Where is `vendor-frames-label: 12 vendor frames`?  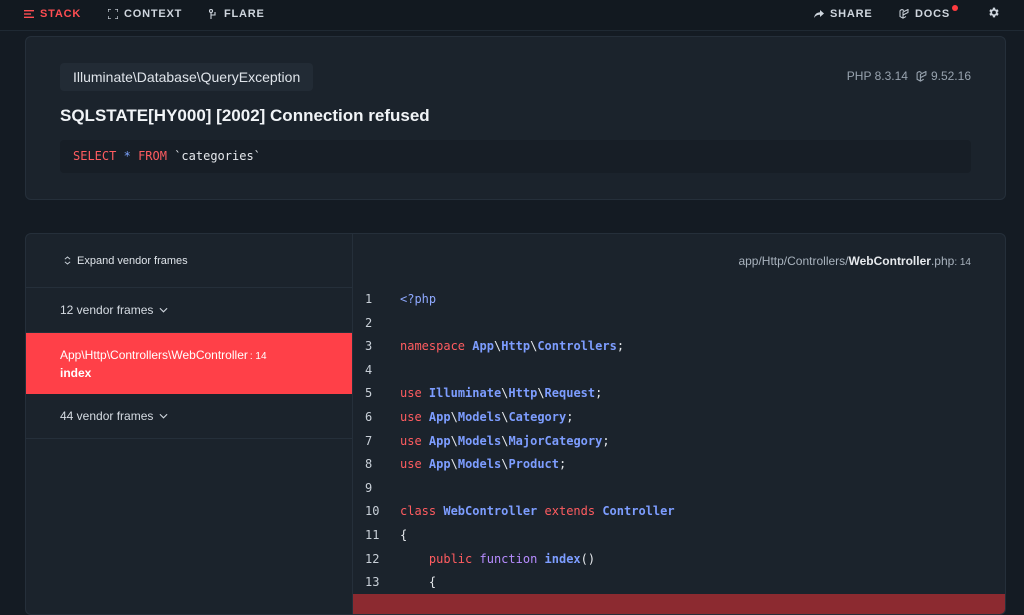 vendor-frames-label: 12 vendor frames is located at coordinates (107, 310).